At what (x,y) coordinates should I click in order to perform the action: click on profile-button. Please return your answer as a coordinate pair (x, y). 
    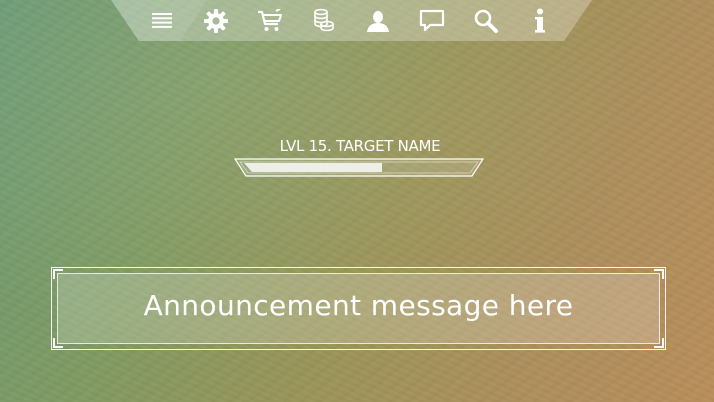
    Looking at the image, I should click on (378, 21).